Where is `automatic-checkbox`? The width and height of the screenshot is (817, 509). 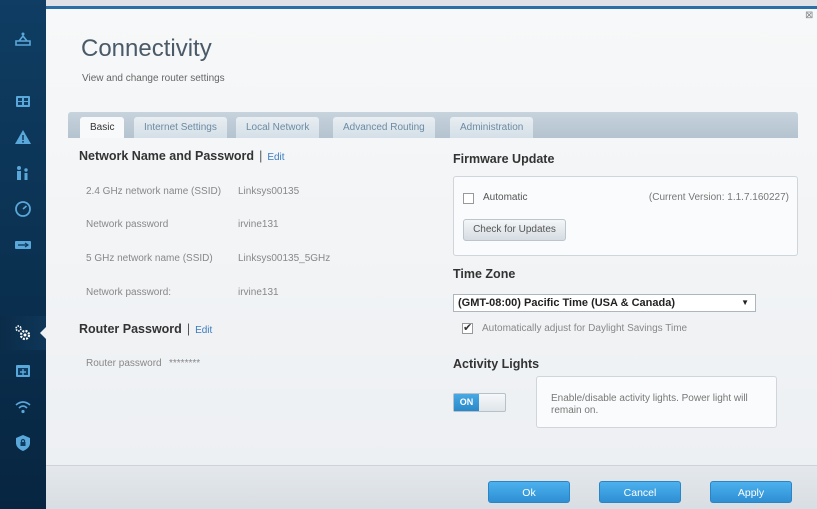 automatic-checkbox is located at coordinates (468, 198).